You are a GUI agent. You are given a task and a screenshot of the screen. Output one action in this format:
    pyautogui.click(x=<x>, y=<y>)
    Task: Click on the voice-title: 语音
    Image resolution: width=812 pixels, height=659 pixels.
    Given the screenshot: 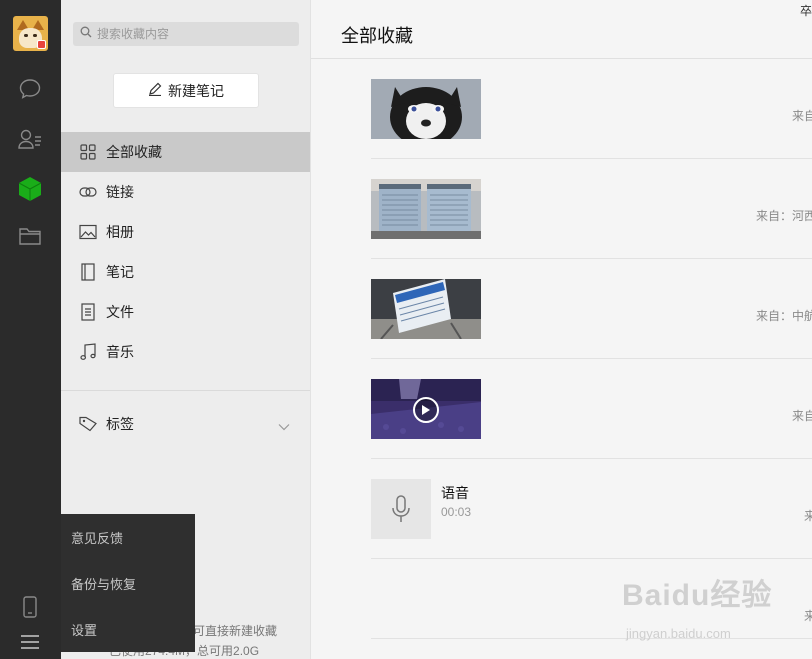 What is the action you would take?
    pyautogui.click(x=455, y=493)
    